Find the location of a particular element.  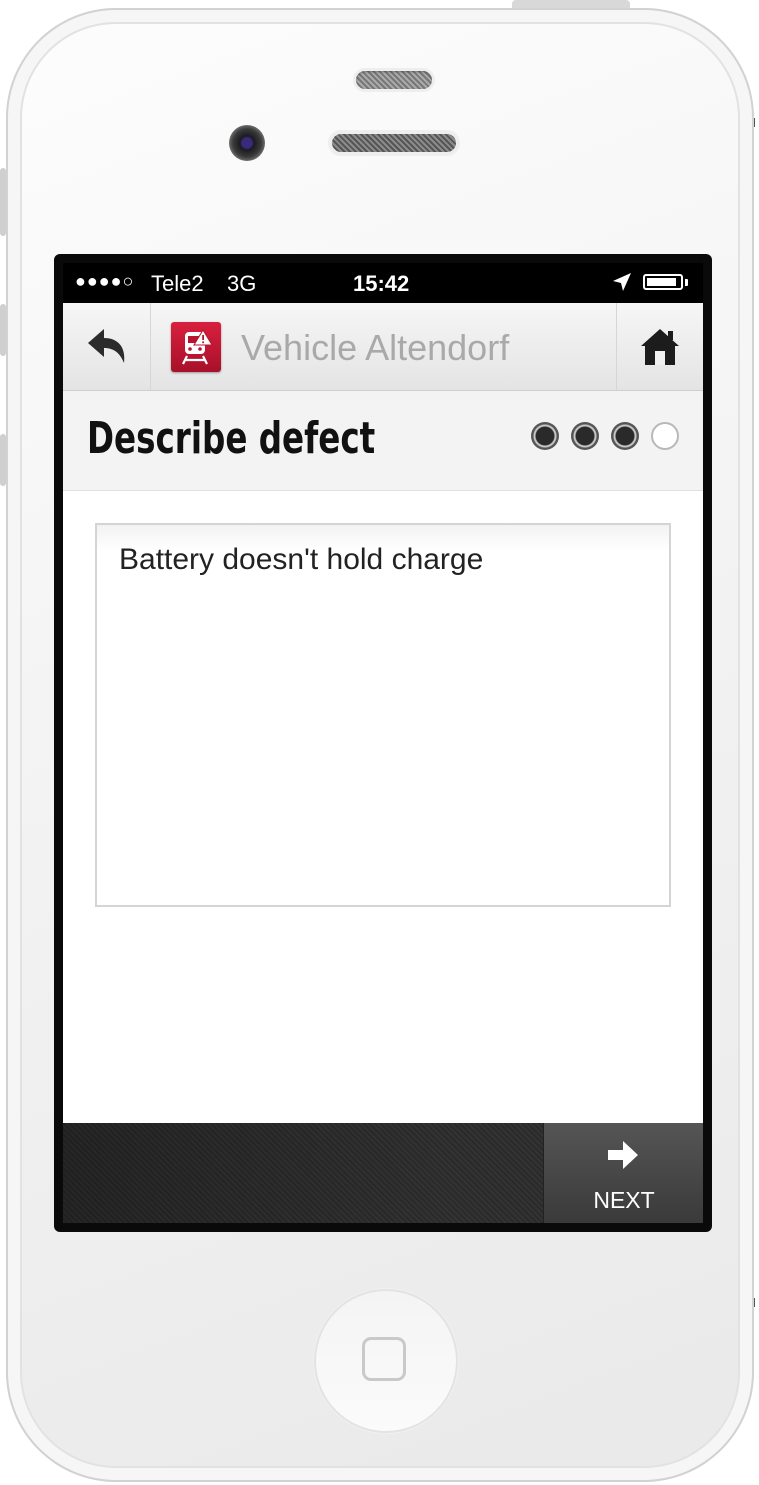

next-button: NEXT is located at coordinates (623, 1173).